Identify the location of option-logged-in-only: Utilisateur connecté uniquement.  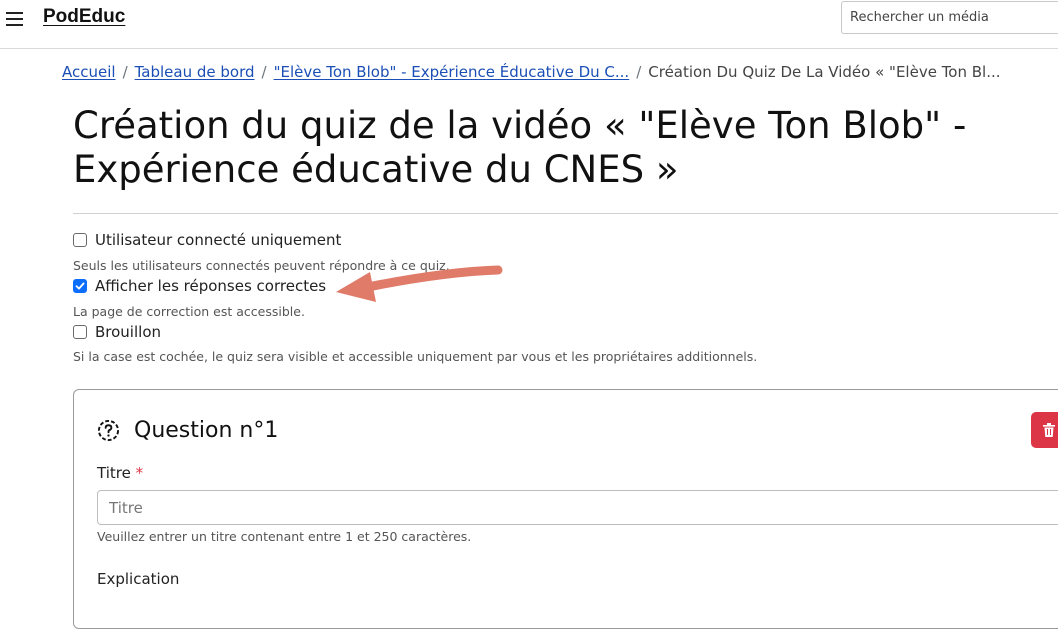
(207, 240).